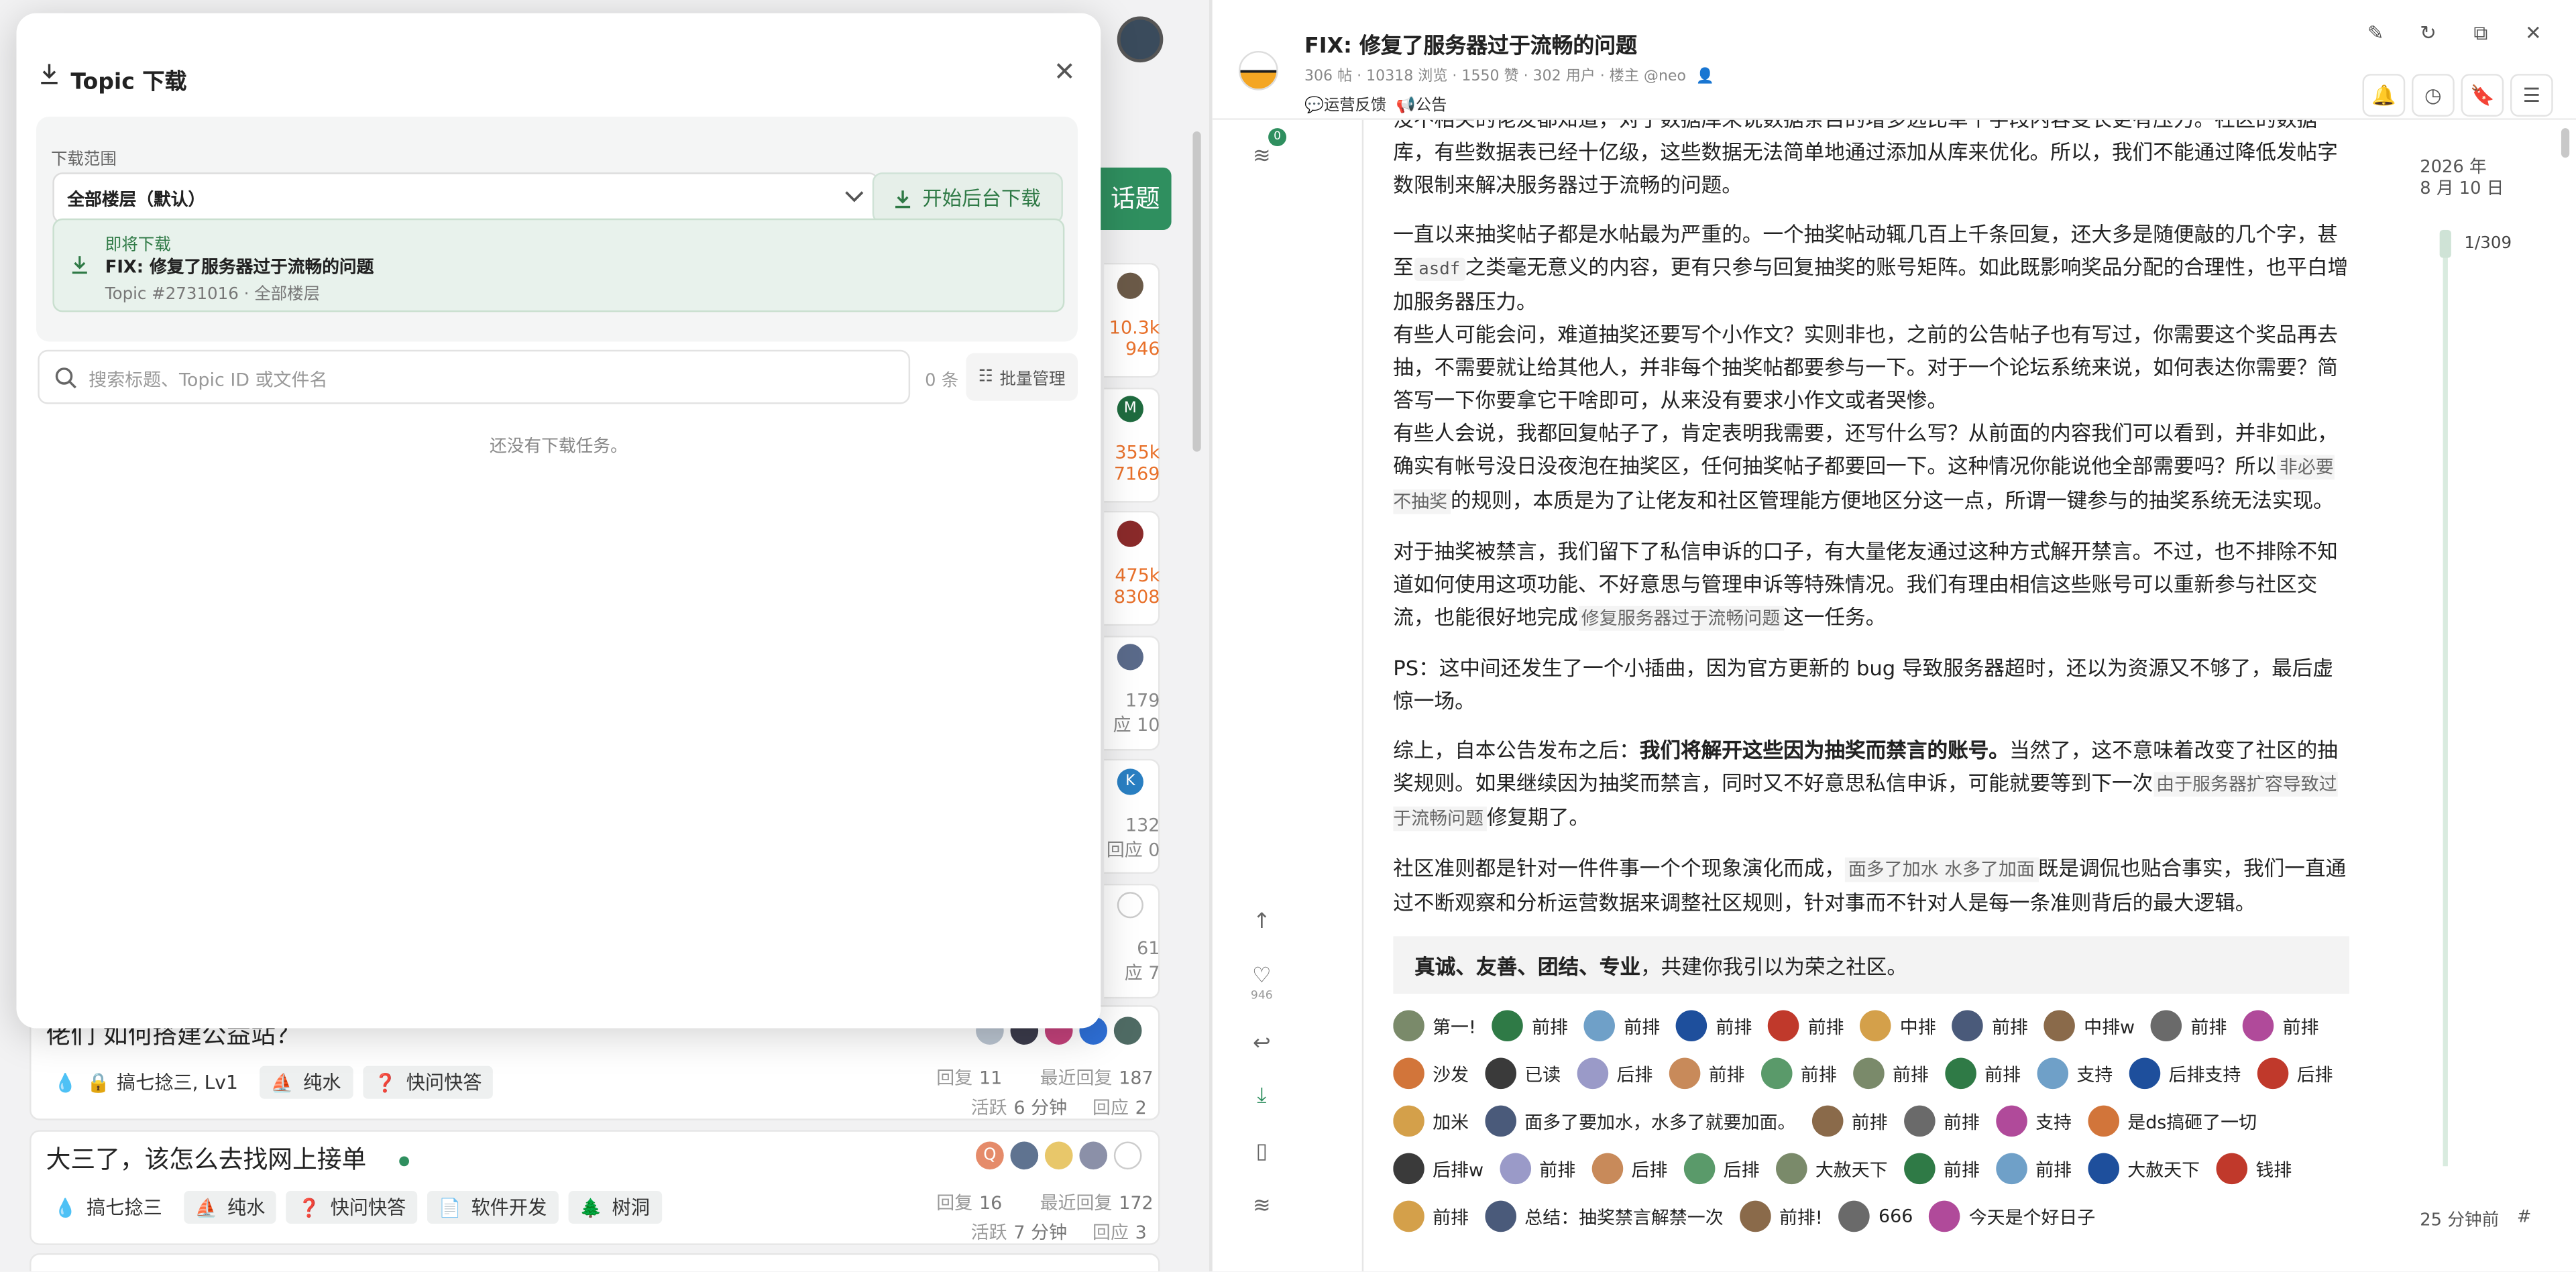 This screenshot has width=2576, height=1272. I want to click on reaction-item: 第一!, so click(1434, 1026).